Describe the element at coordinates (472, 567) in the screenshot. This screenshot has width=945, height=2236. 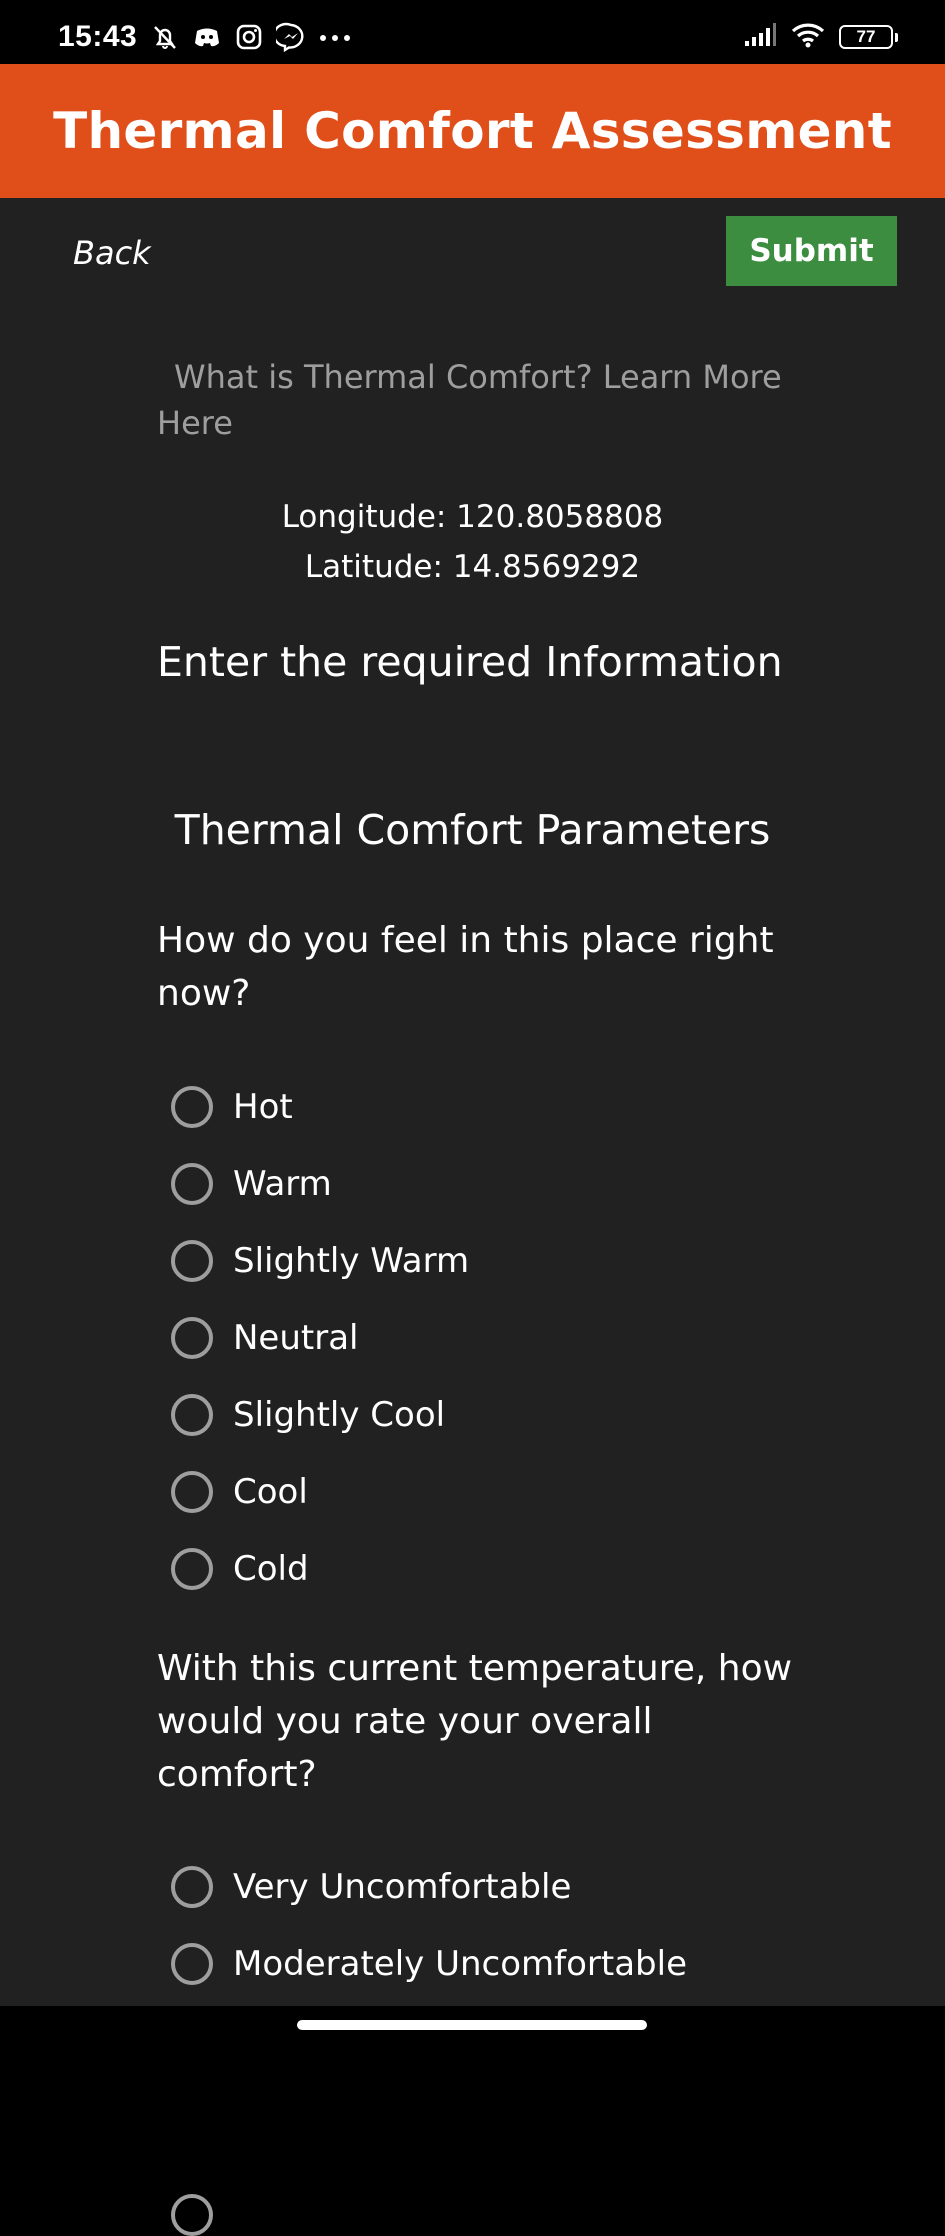
I see `latitude-text: Latitude: 14.8569292` at that location.